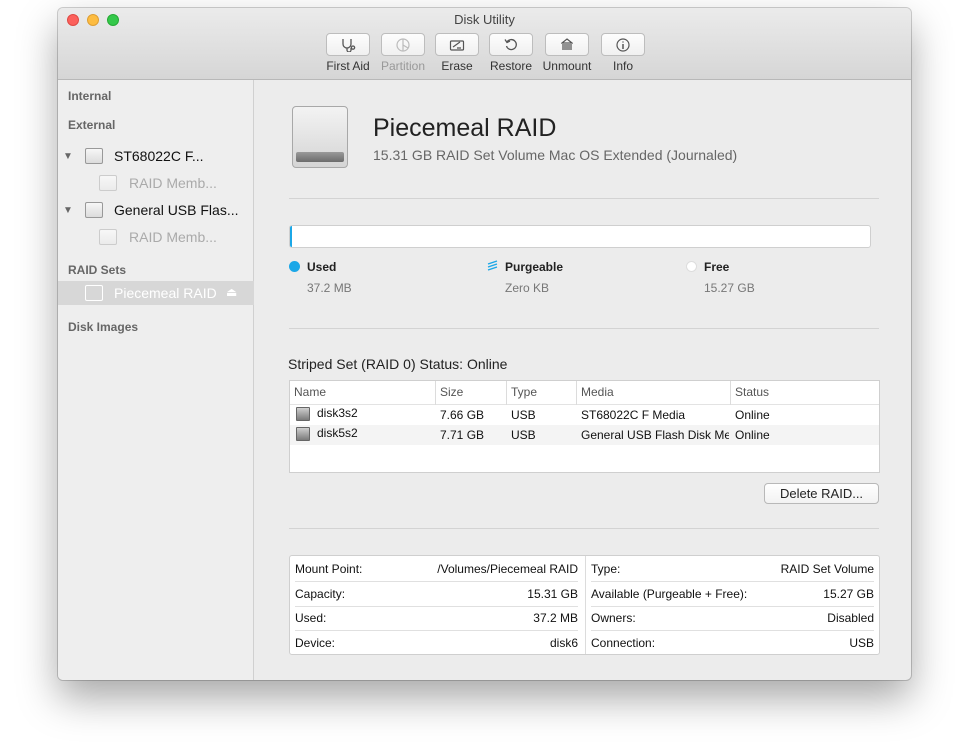 This screenshot has height=744, width=970. What do you see at coordinates (511, 44) in the screenshot?
I see `restore-icon` at bounding box center [511, 44].